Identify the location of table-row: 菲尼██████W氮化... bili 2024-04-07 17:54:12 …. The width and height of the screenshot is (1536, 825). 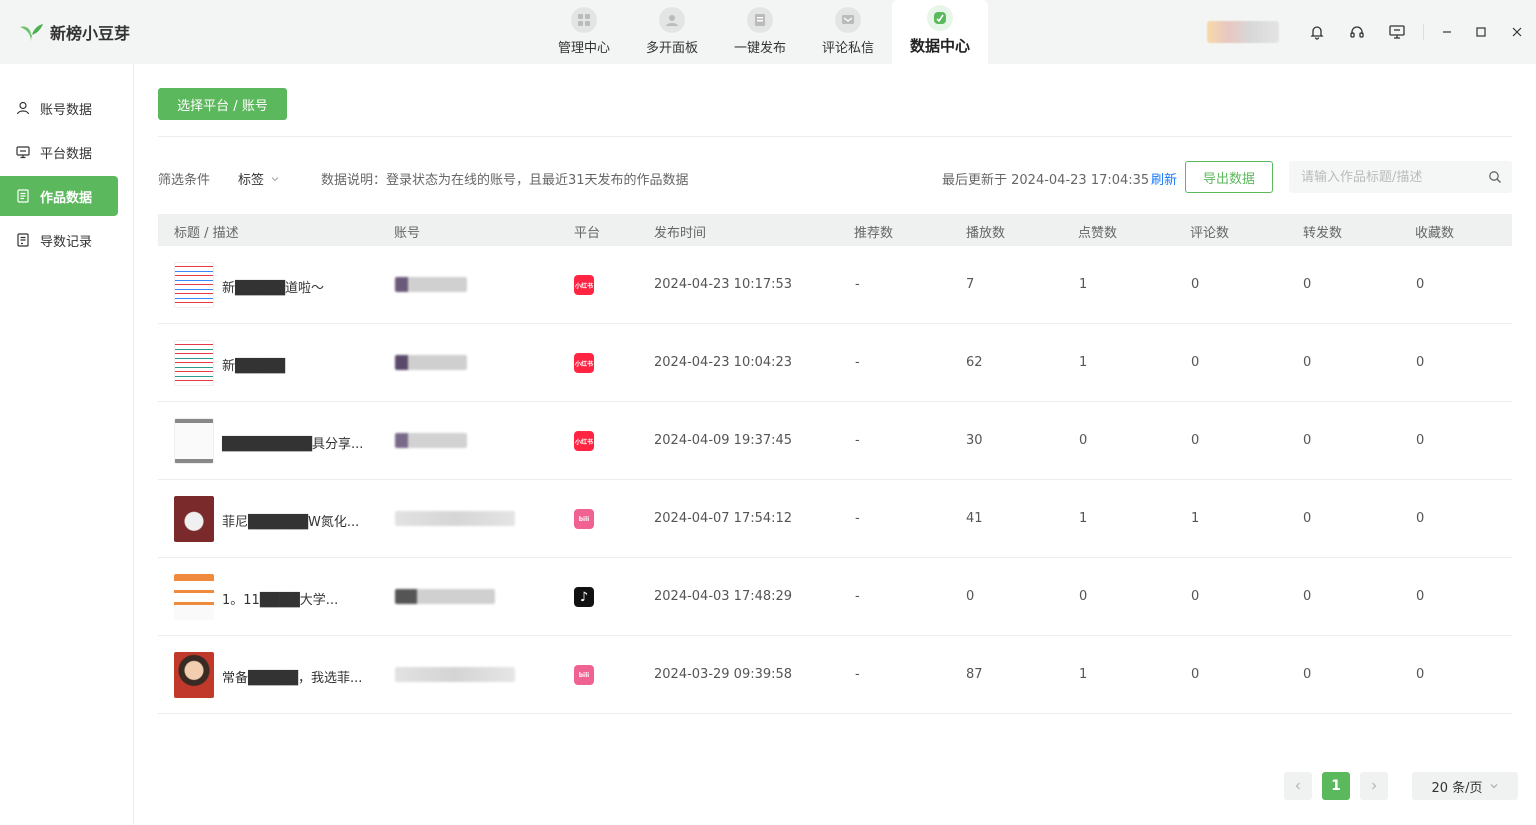
(835, 519).